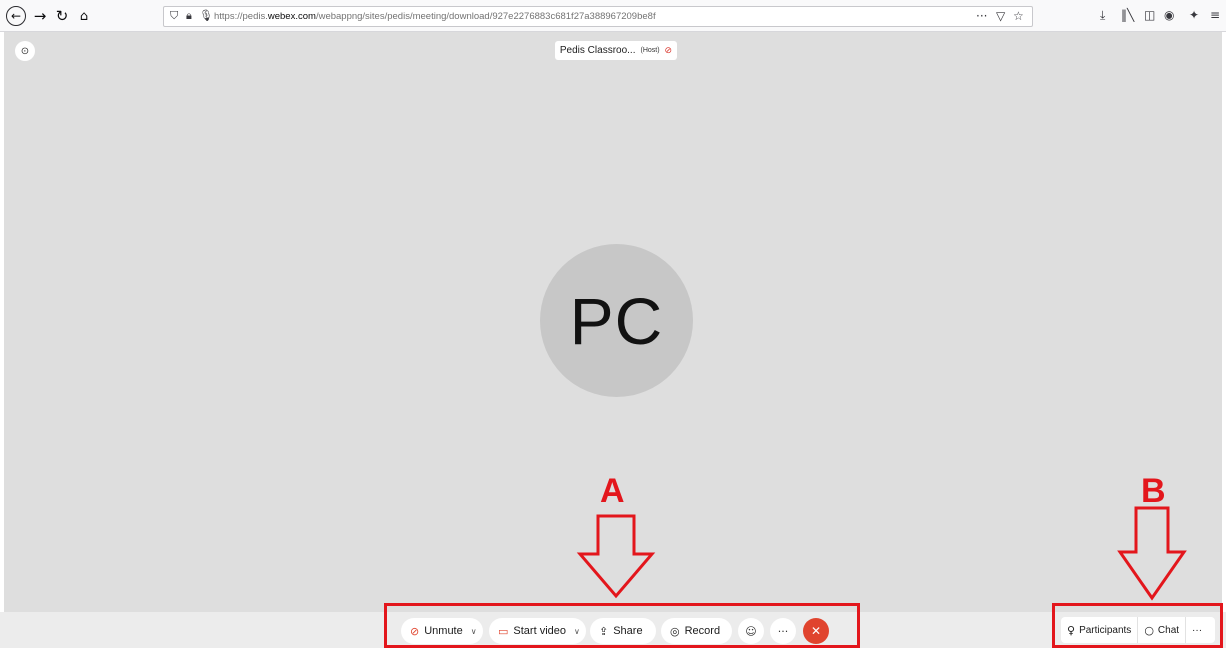 The height and width of the screenshot is (648, 1226). I want to click on reload-icon: ↻, so click(62, 16).